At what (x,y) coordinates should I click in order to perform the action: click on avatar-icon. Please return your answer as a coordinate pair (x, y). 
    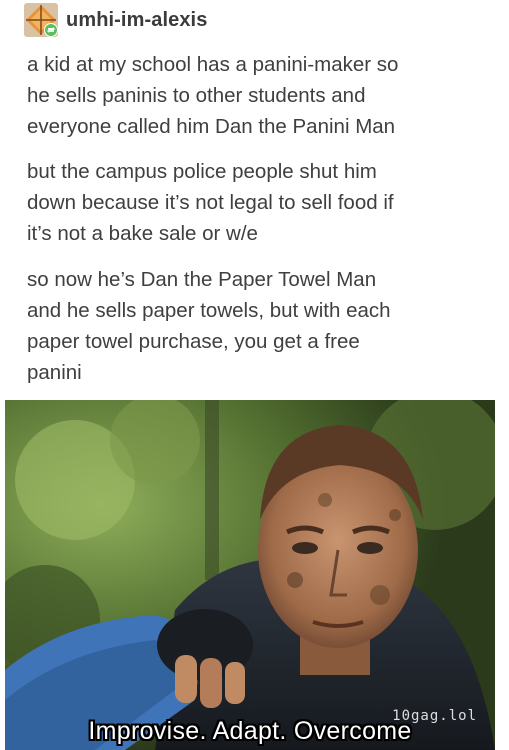
    Looking at the image, I should click on (41, 20).